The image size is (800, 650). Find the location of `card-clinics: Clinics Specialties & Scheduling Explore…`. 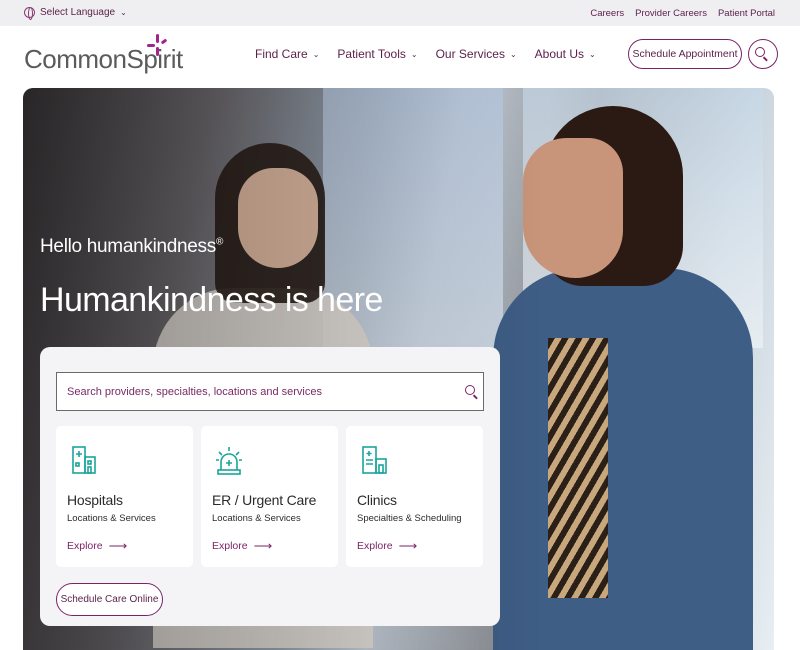

card-clinics: Clinics Specialties & Scheduling Explore… is located at coordinates (414, 496).